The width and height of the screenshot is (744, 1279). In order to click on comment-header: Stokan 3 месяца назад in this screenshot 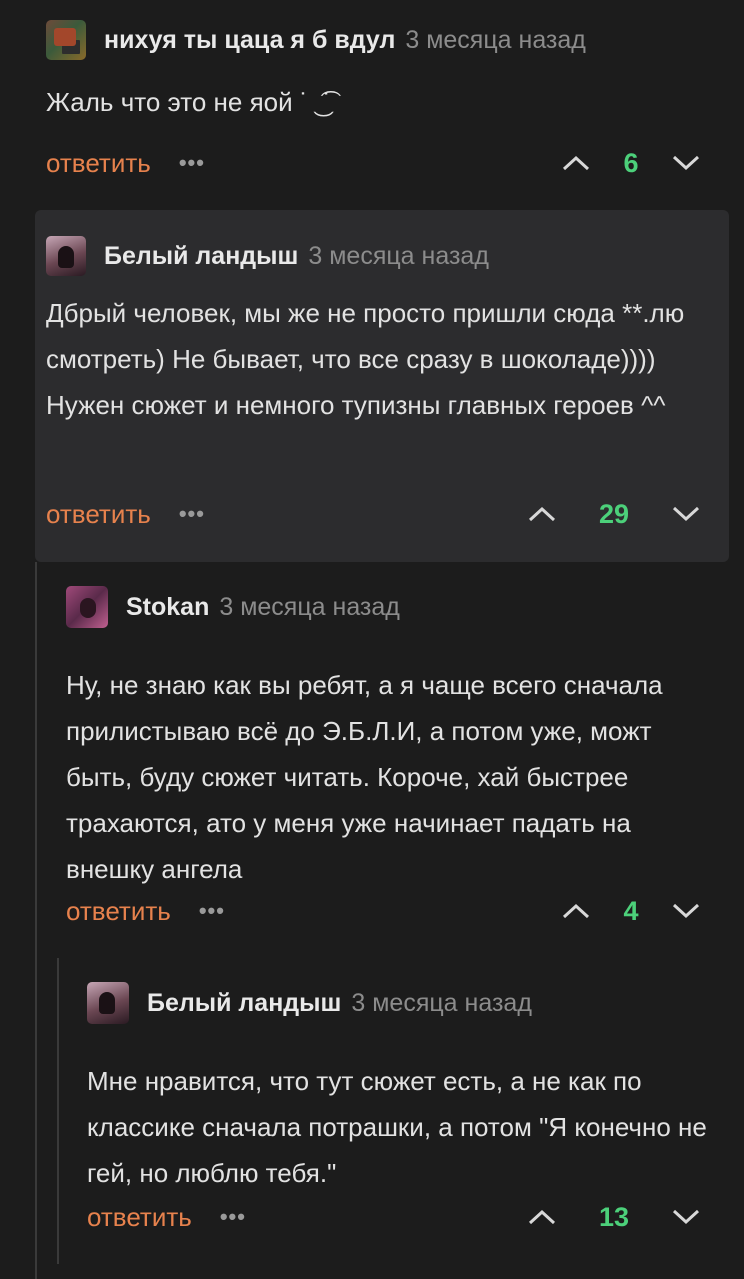, I will do `click(386, 607)`.